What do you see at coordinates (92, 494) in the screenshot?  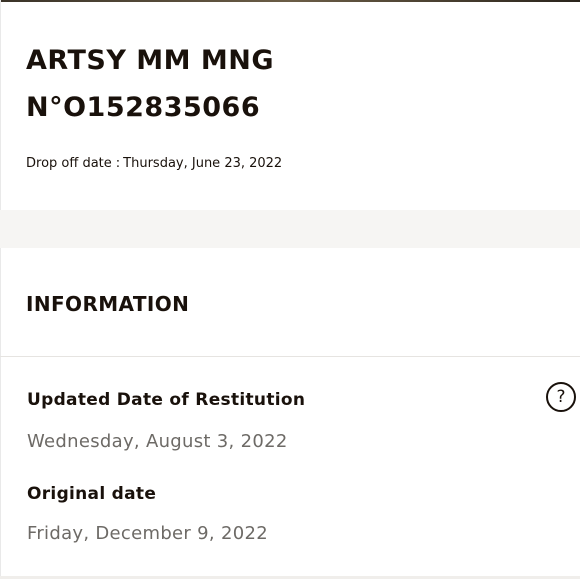 I see `original-date-label: Original date` at bounding box center [92, 494].